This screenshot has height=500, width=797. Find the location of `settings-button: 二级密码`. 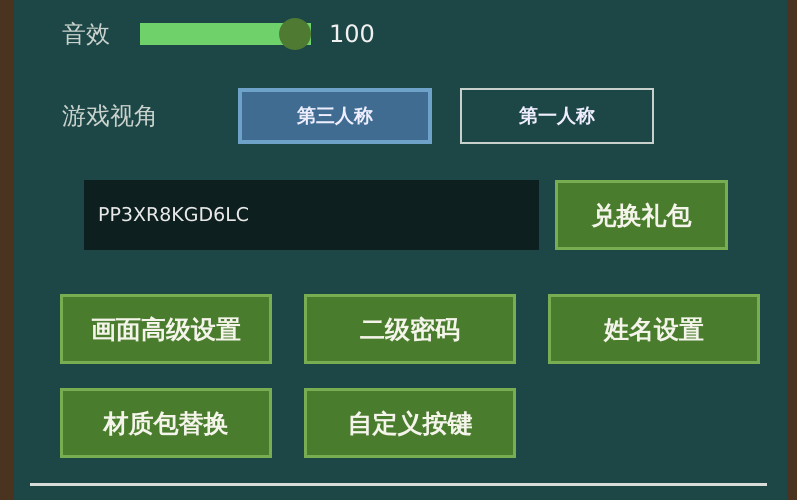

settings-button: 二级密码 is located at coordinates (410, 329).